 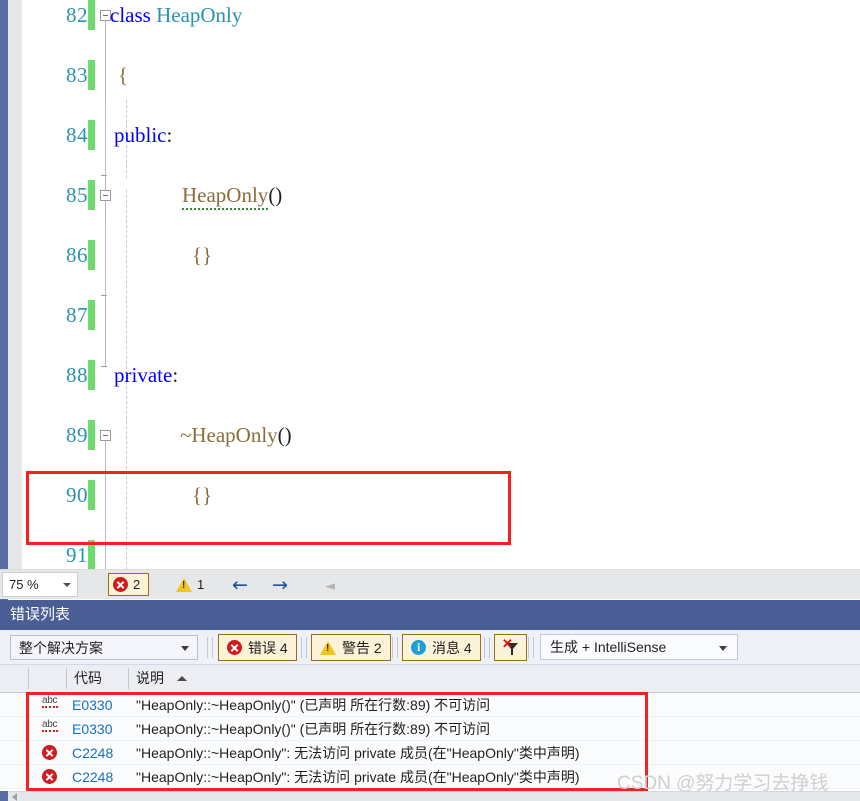 I want to click on line-number: 85, so click(x=77, y=195).